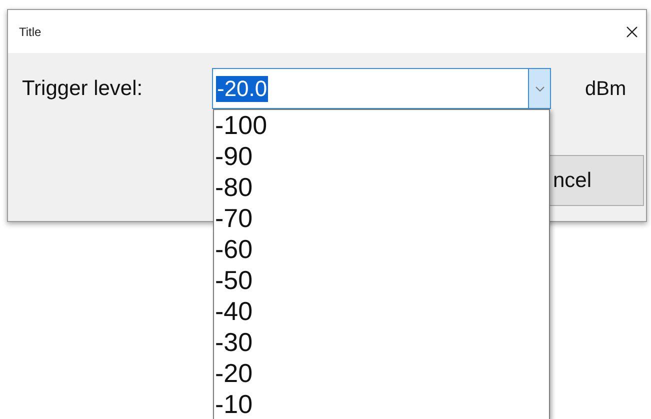  Describe the element at coordinates (83, 89) in the screenshot. I see `field-label: Trigger level:` at that location.